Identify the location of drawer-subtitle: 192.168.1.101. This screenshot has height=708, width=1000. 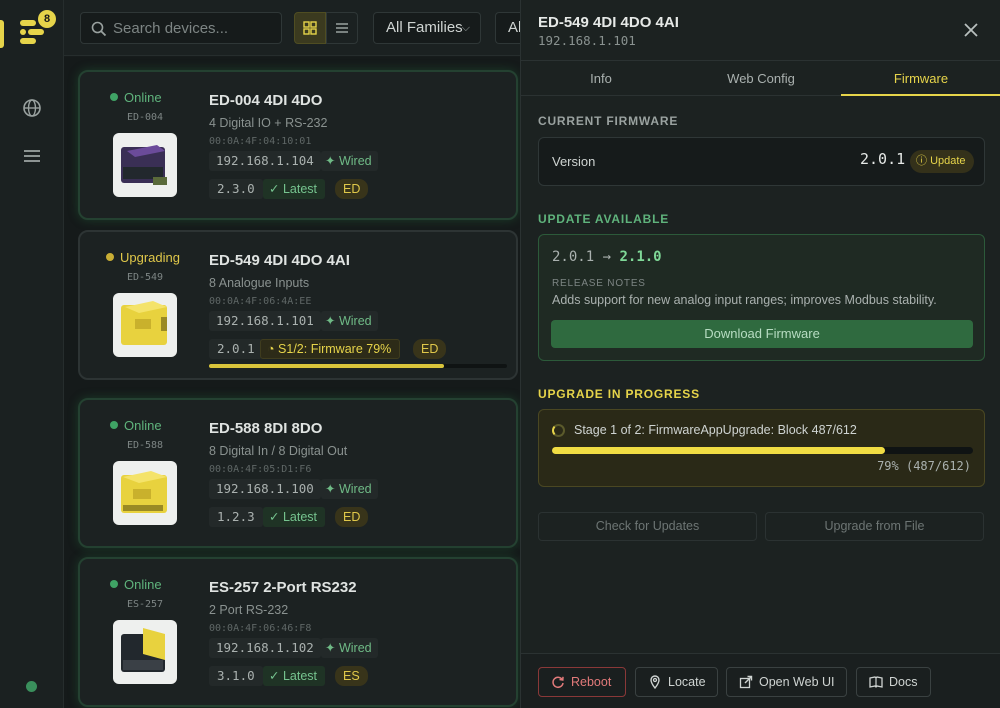
(587, 40).